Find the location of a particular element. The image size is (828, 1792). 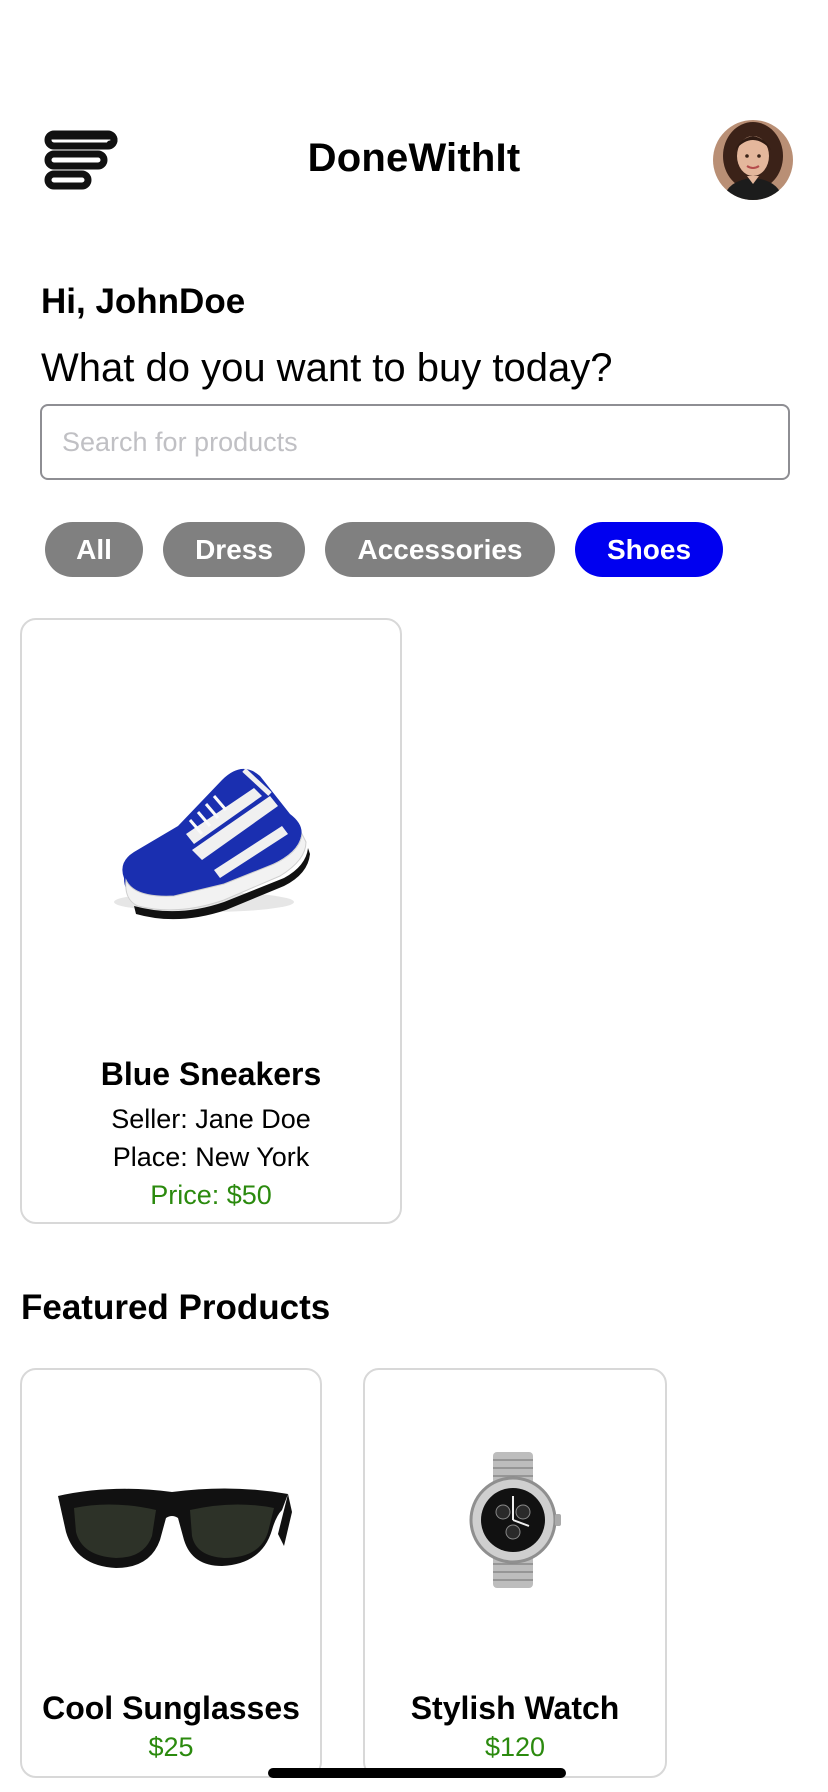

category-chip-accessories: Accessories is located at coordinates (440, 549).